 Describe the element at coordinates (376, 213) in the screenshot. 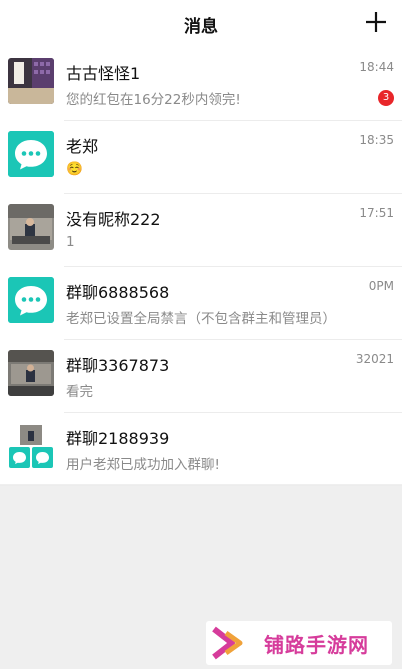

I see `conversation-time: 17:51` at that location.